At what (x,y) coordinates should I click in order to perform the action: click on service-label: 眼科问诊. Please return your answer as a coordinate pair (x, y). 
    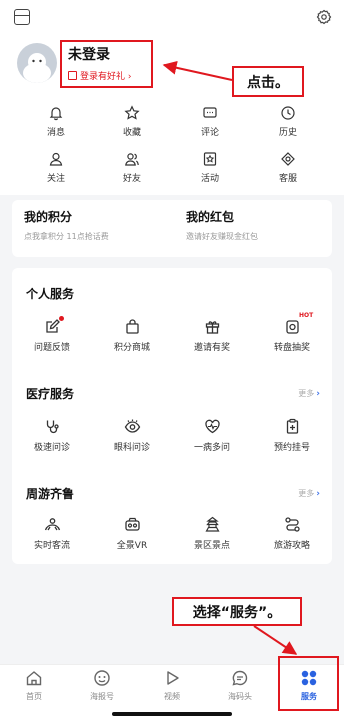
    Looking at the image, I should click on (131, 448).